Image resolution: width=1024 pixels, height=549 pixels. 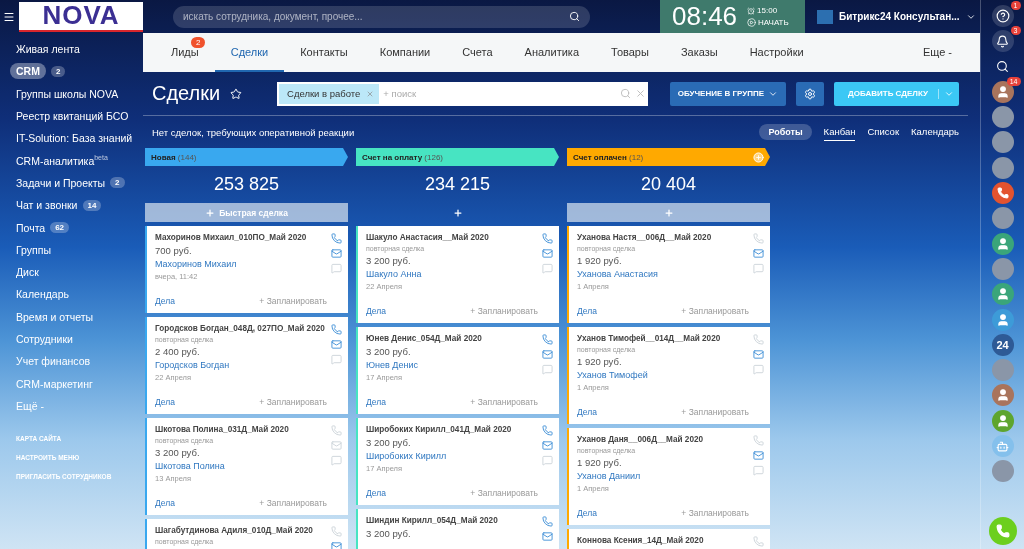 What do you see at coordinates (241, 237) in the screenshot?
I see `deal-title: Махоринов Михаил_010ПО_Май 2020` at bounding box center [241, 237].